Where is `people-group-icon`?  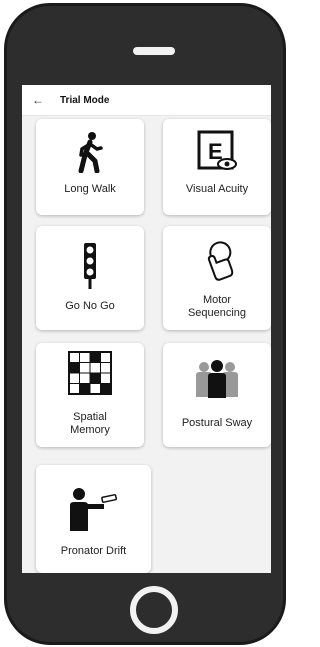 people-group-icon is located at coordinates (217, 379).